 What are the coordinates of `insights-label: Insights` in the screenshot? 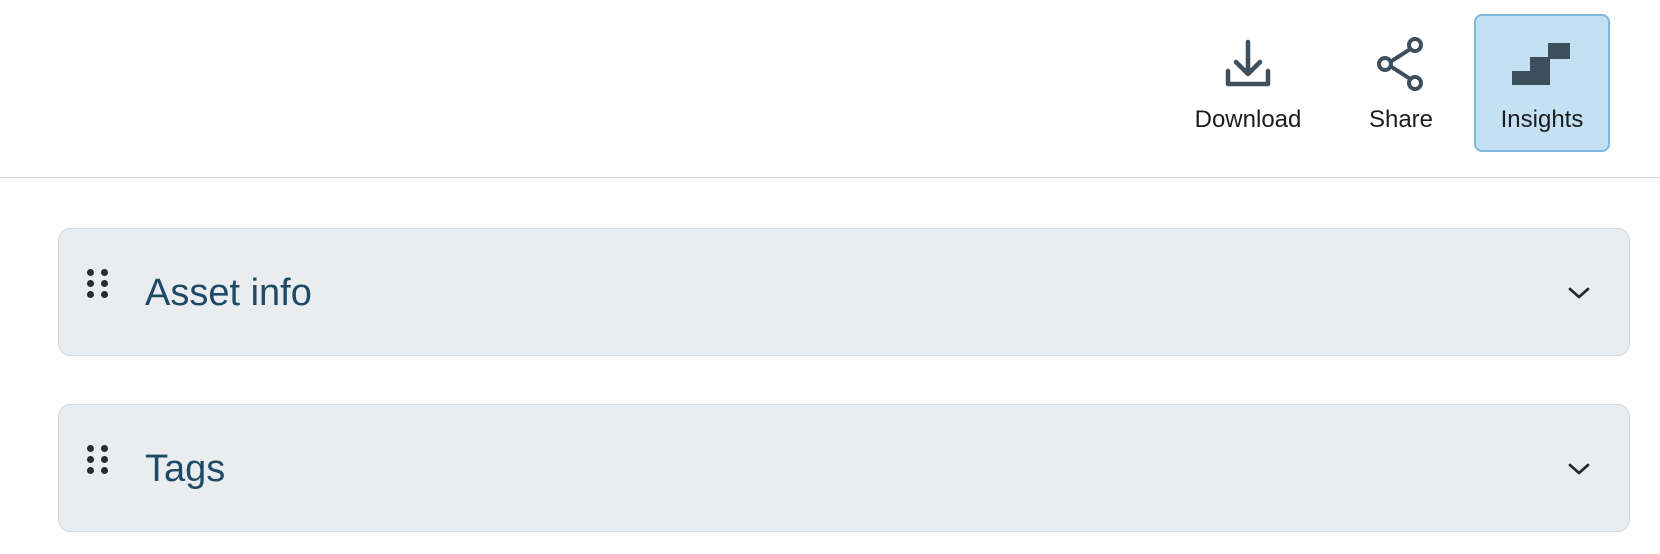 It's located at (1542, 119).